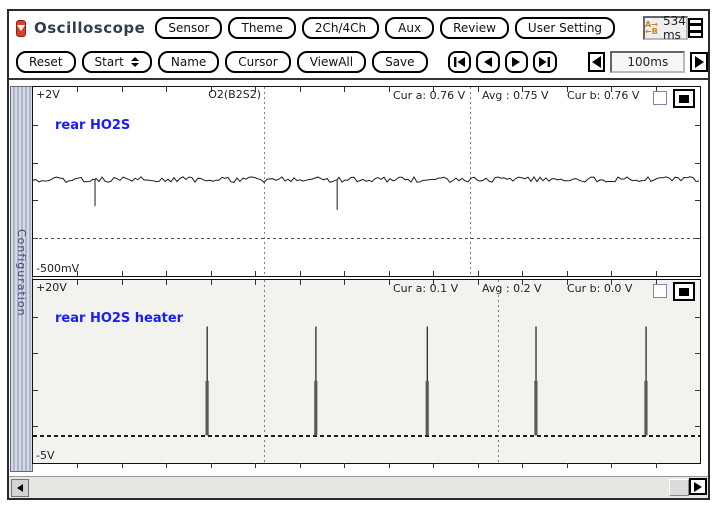  I want to click on channel-1-name: rear HO2S, so click(93, 125).